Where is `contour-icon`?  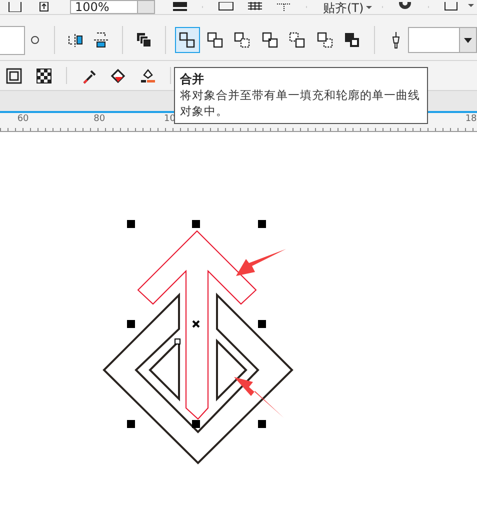
contour-icon is located at coordinates (15, 75).